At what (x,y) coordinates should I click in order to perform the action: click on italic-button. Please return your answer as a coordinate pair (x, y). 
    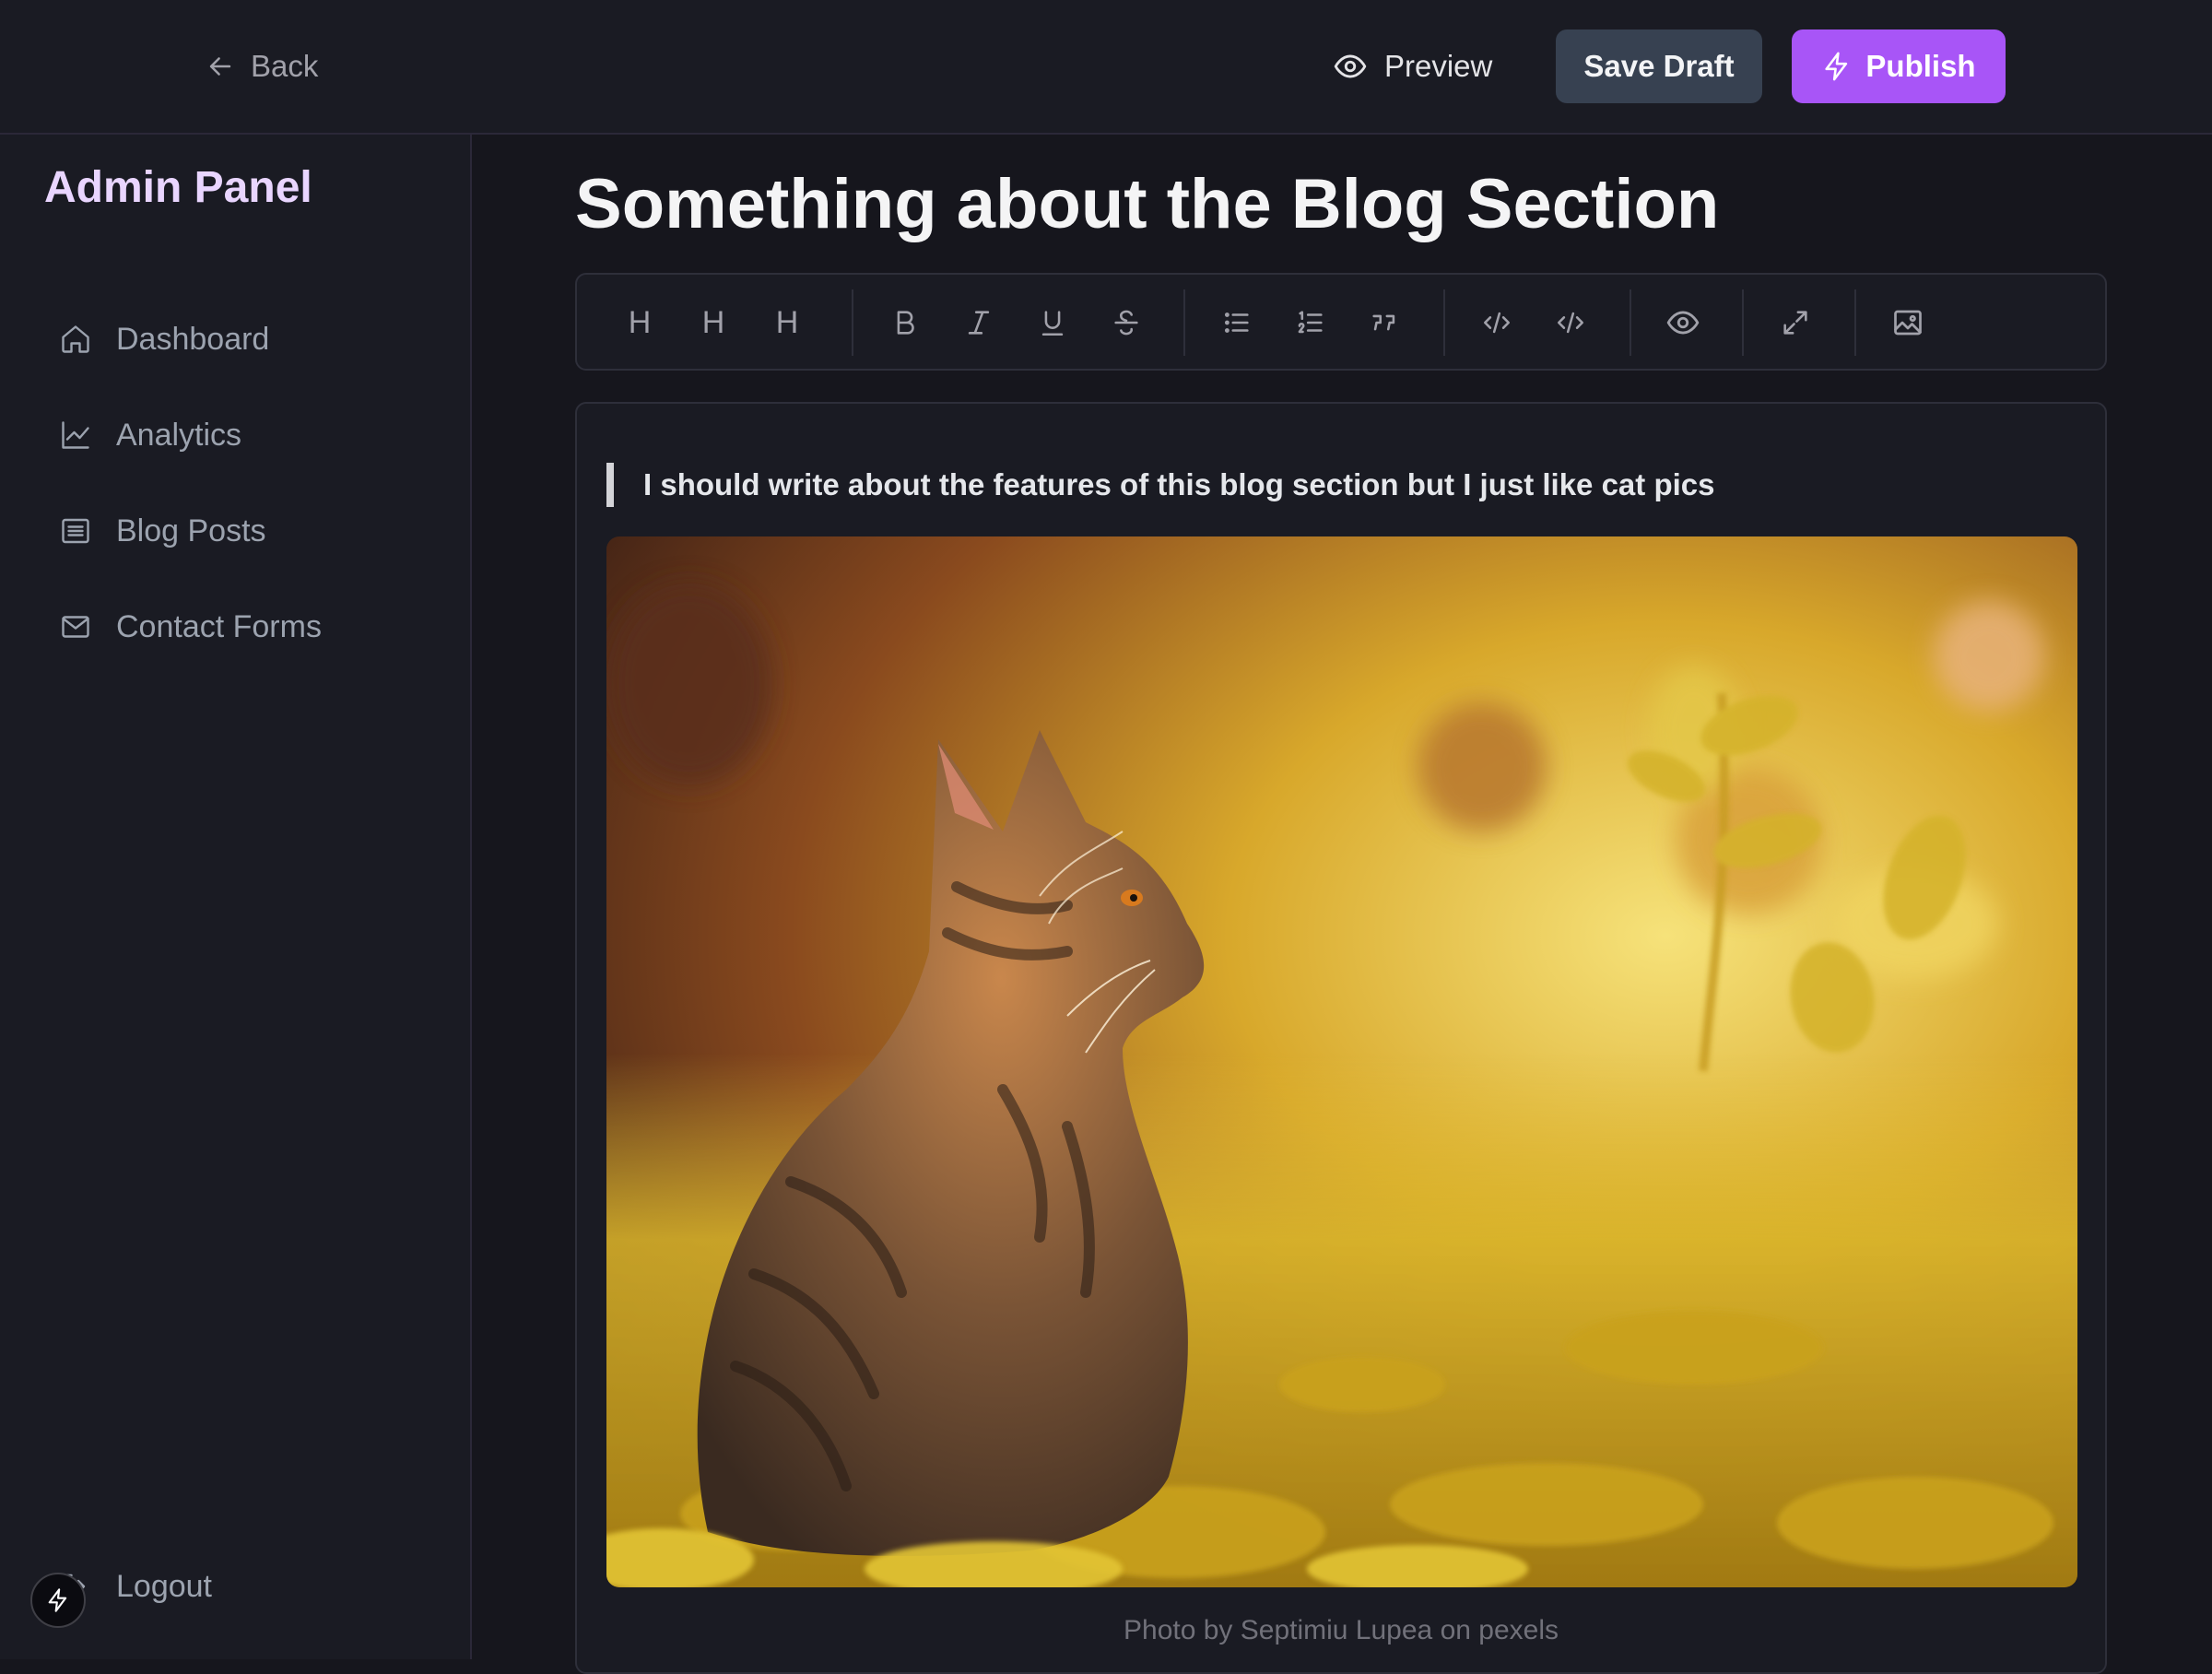
    Looking at the image, I should click on (979, 323).